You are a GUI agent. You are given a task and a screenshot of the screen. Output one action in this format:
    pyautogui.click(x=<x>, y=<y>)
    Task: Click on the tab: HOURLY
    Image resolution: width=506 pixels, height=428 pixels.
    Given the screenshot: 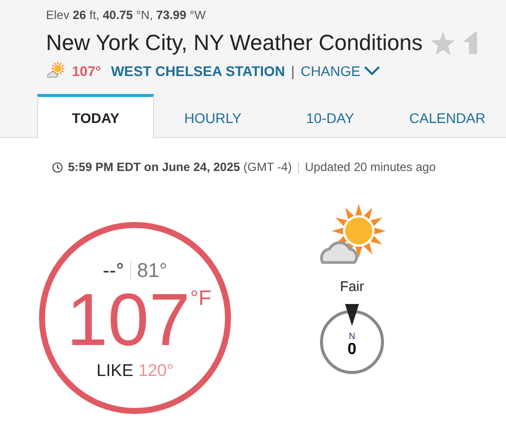 What is the action you would take?
    pyautogui.click(x=213, y=116)
    